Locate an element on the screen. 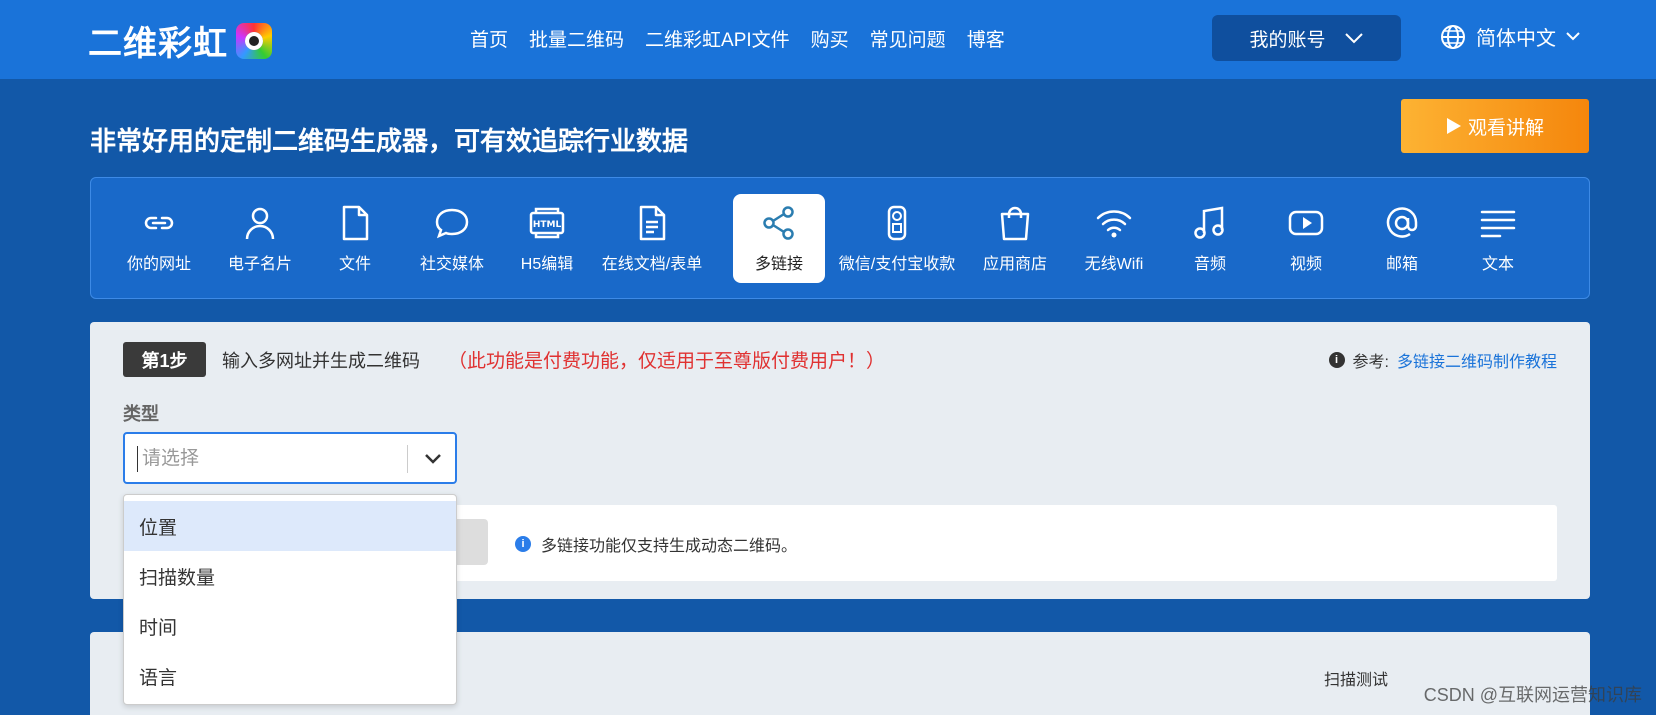  type-select-input is located at coordinates (267, 459).